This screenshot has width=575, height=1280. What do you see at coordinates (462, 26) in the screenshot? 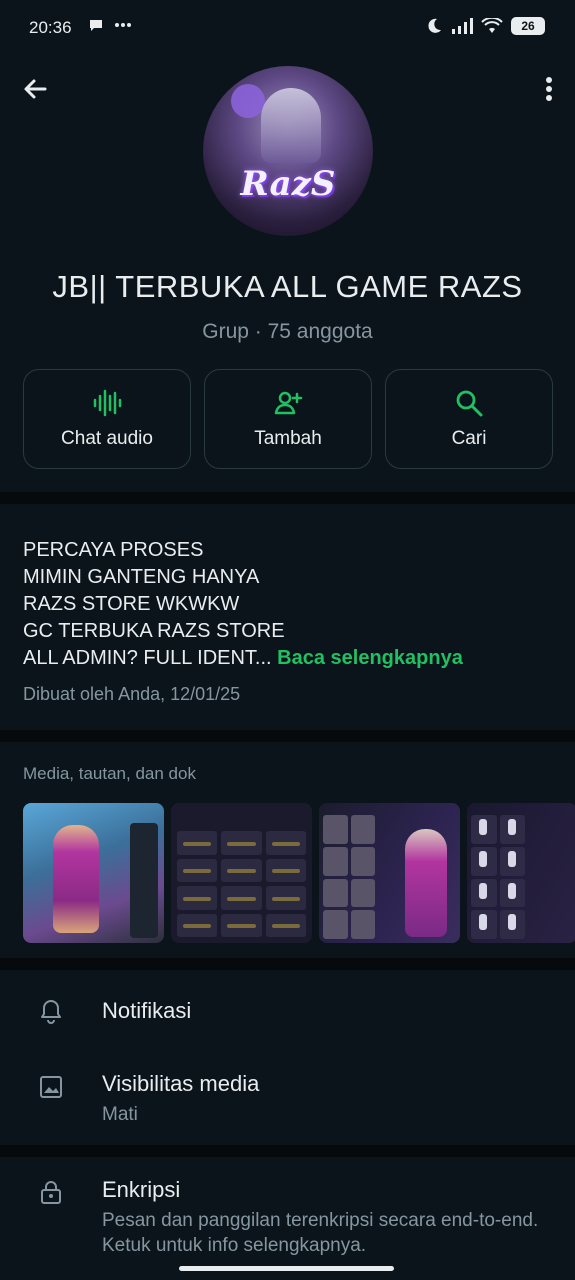
I see `signal-icon` at bounding box center [462, 26].